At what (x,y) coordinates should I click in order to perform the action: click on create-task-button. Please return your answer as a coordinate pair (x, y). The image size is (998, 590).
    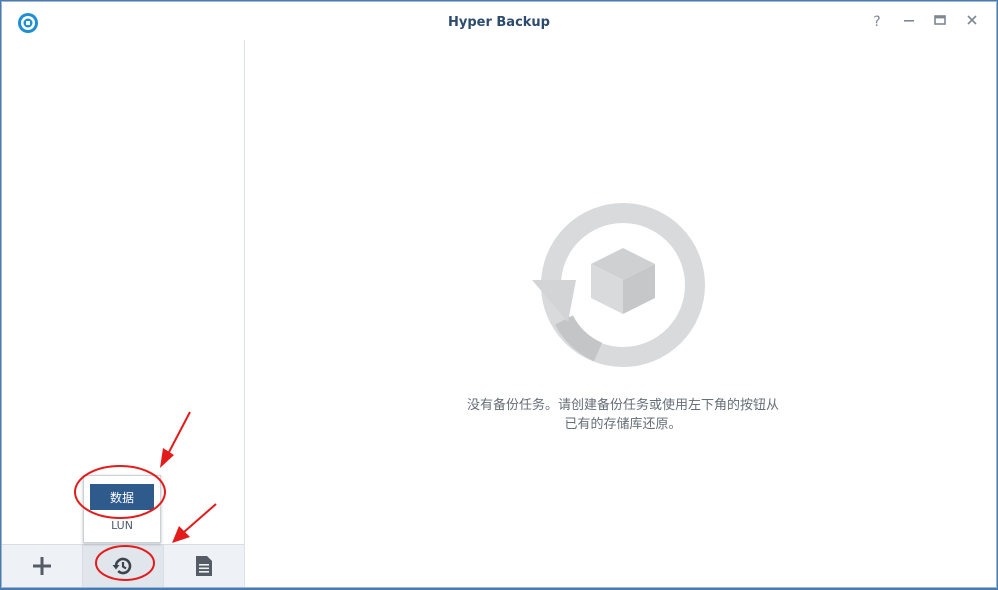
    Looking at the image, I should click on (42, 566).